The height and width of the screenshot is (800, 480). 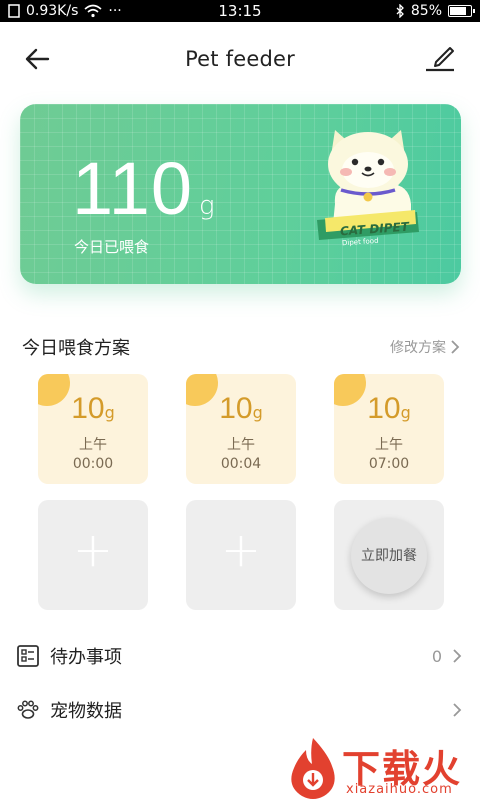 What do you see at coordinates (426, 11) in the screenshot?
I see `battery-percent: 85%` at bounding box center [426, 11].